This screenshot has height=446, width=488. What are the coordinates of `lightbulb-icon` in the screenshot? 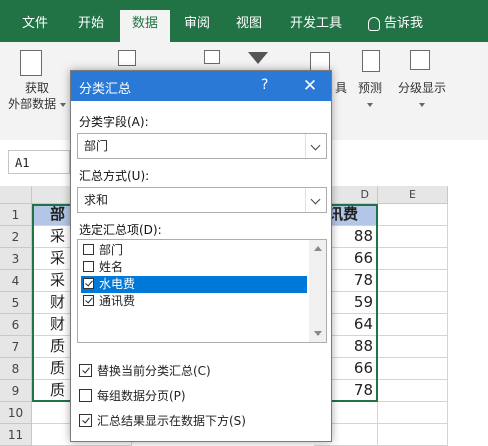 It's located at (374, 23).